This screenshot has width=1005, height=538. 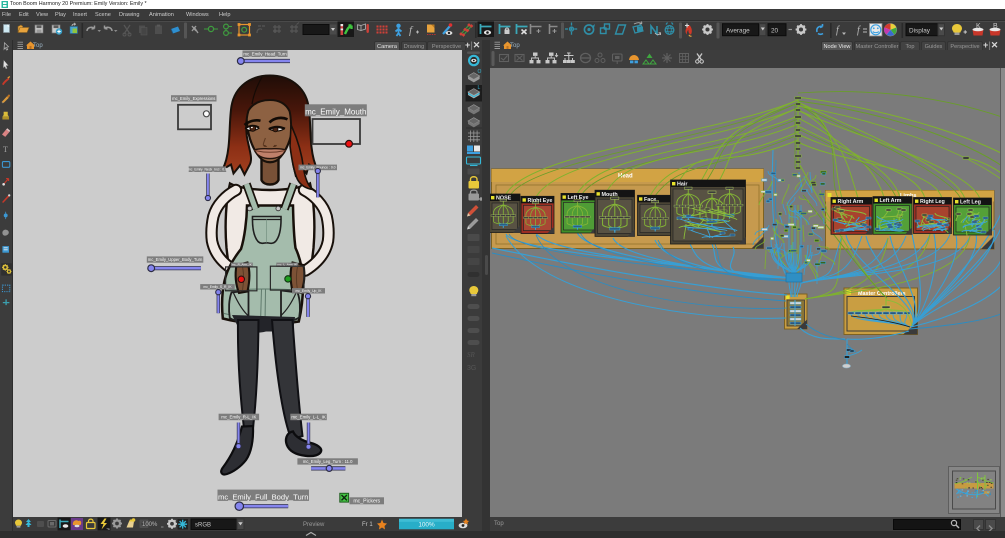 What do you see at coordinates (314, 525) in the screenshot?
I see `svg-text: Preview` at bounding box center [314, 525].